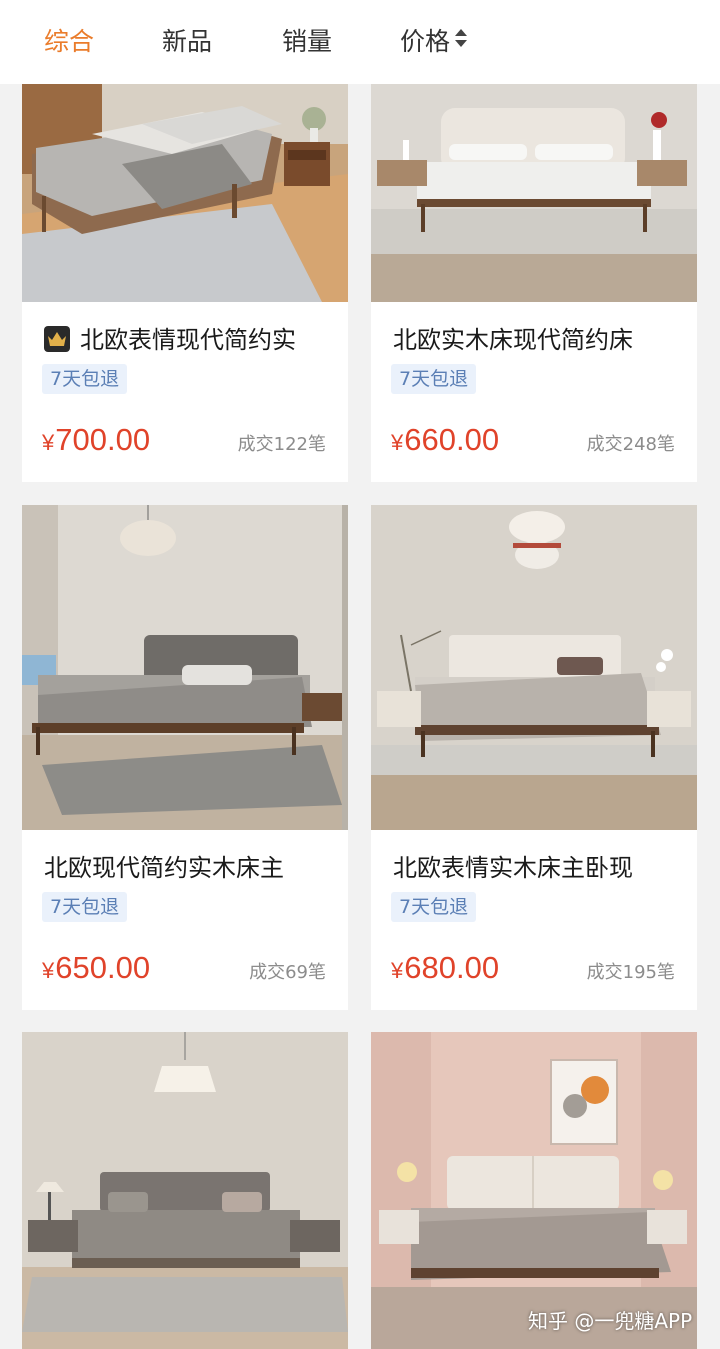  I want to click on tab-sales: 销量, so click(307, 42).